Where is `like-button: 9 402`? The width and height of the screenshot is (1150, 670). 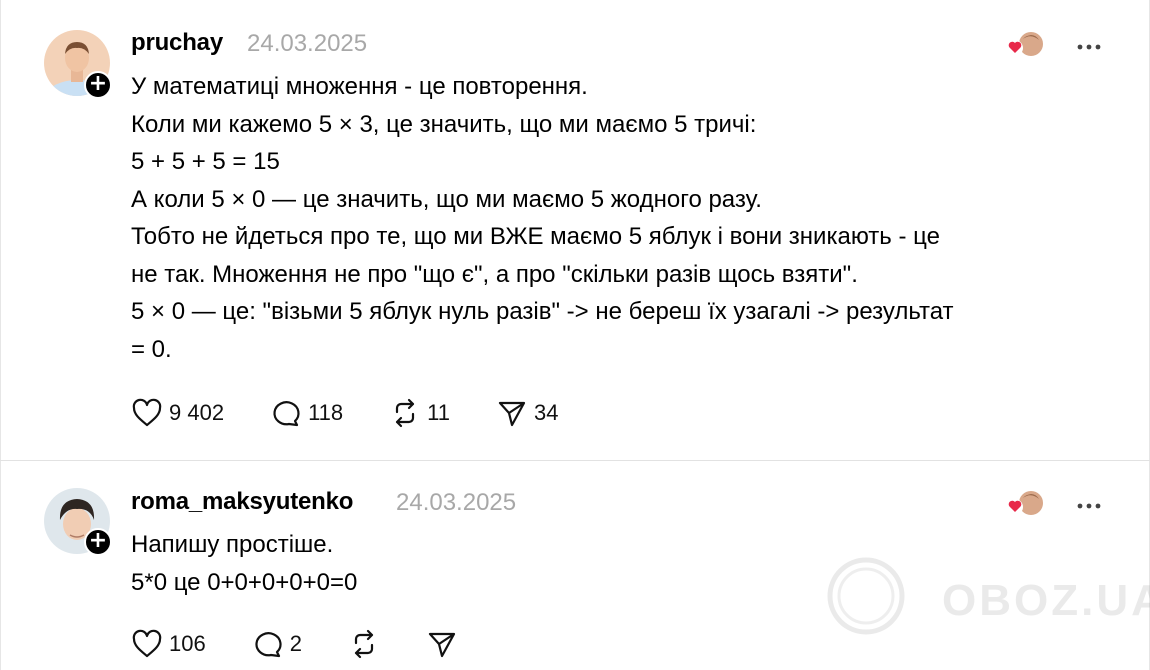
like-button: 9 402 is located at coordinates (177, 413).